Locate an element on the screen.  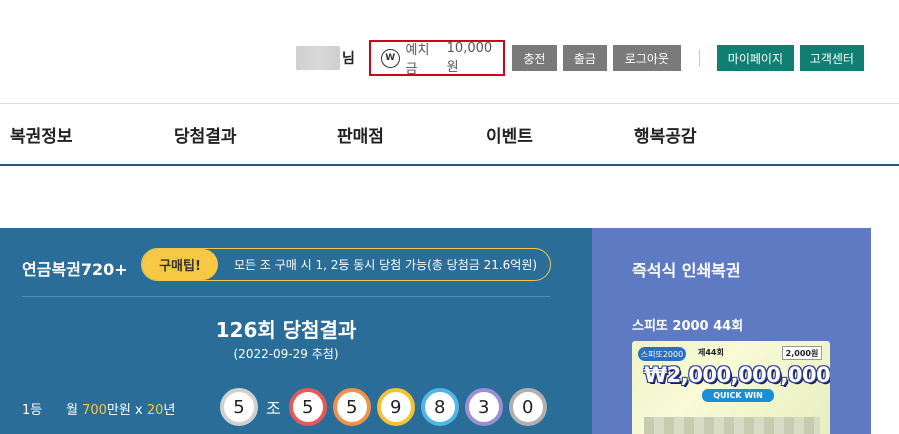
prize-suffix: 년 is located at coordinates (169, 410).